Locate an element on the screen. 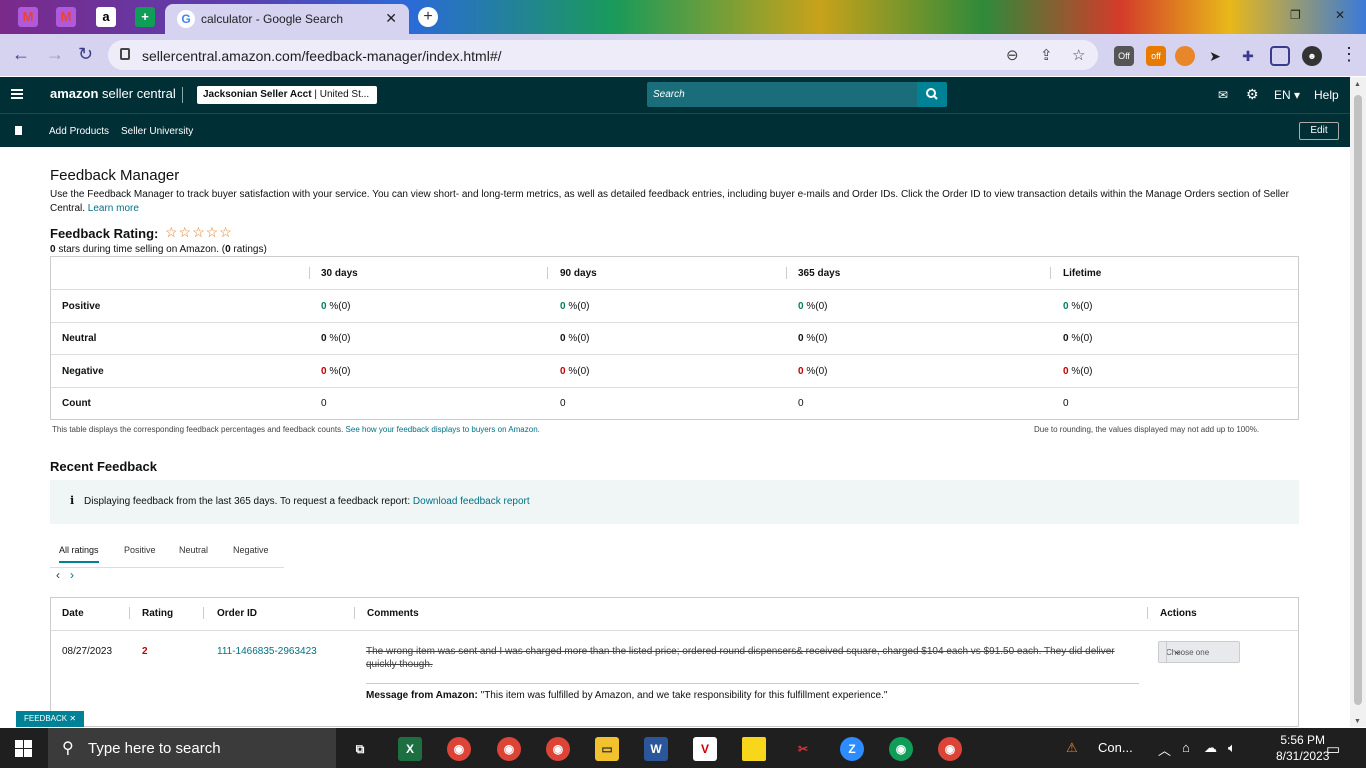  cursor-extension-icon: ➤ is located at coordinates (1215, 56).